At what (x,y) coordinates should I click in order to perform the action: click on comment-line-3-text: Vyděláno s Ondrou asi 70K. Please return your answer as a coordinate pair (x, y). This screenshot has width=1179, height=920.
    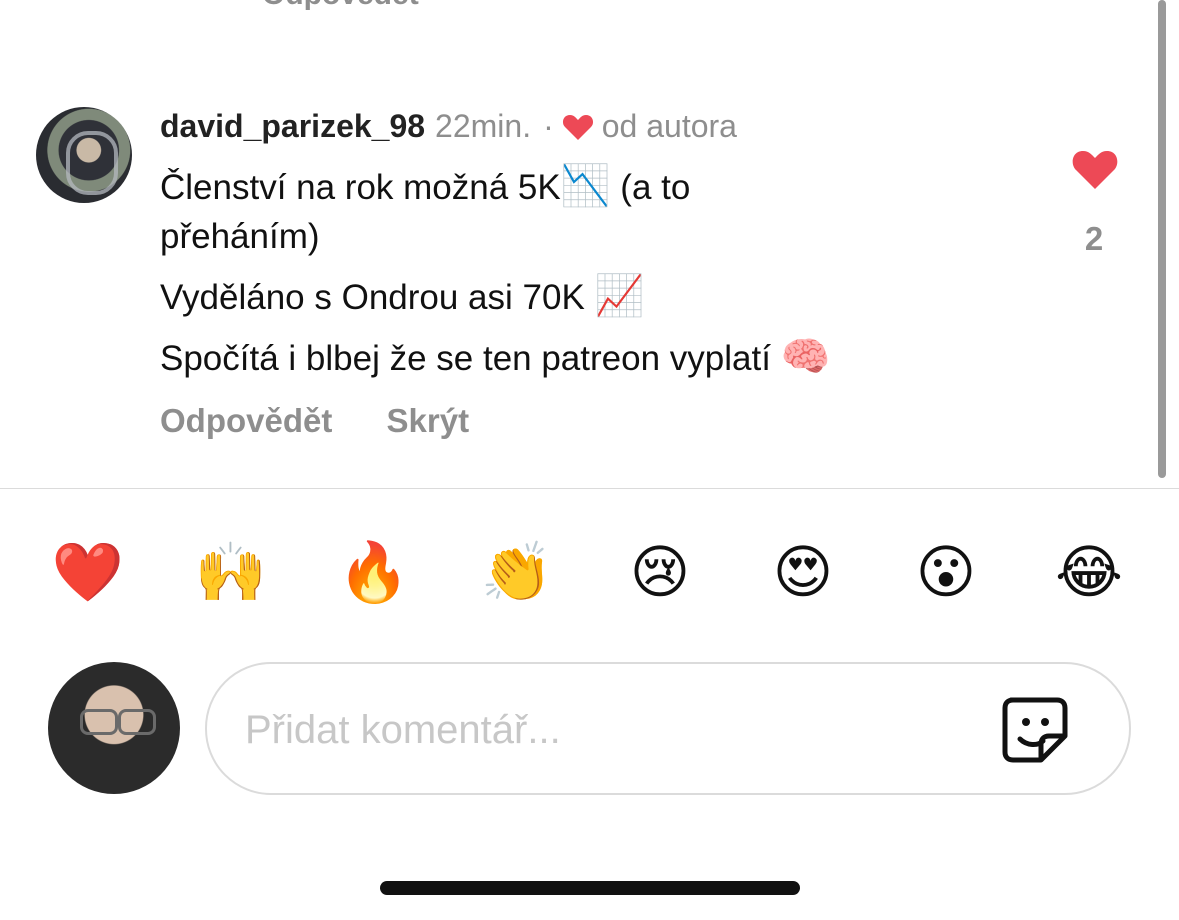
    Looking at the image, I should click on (377, 297).